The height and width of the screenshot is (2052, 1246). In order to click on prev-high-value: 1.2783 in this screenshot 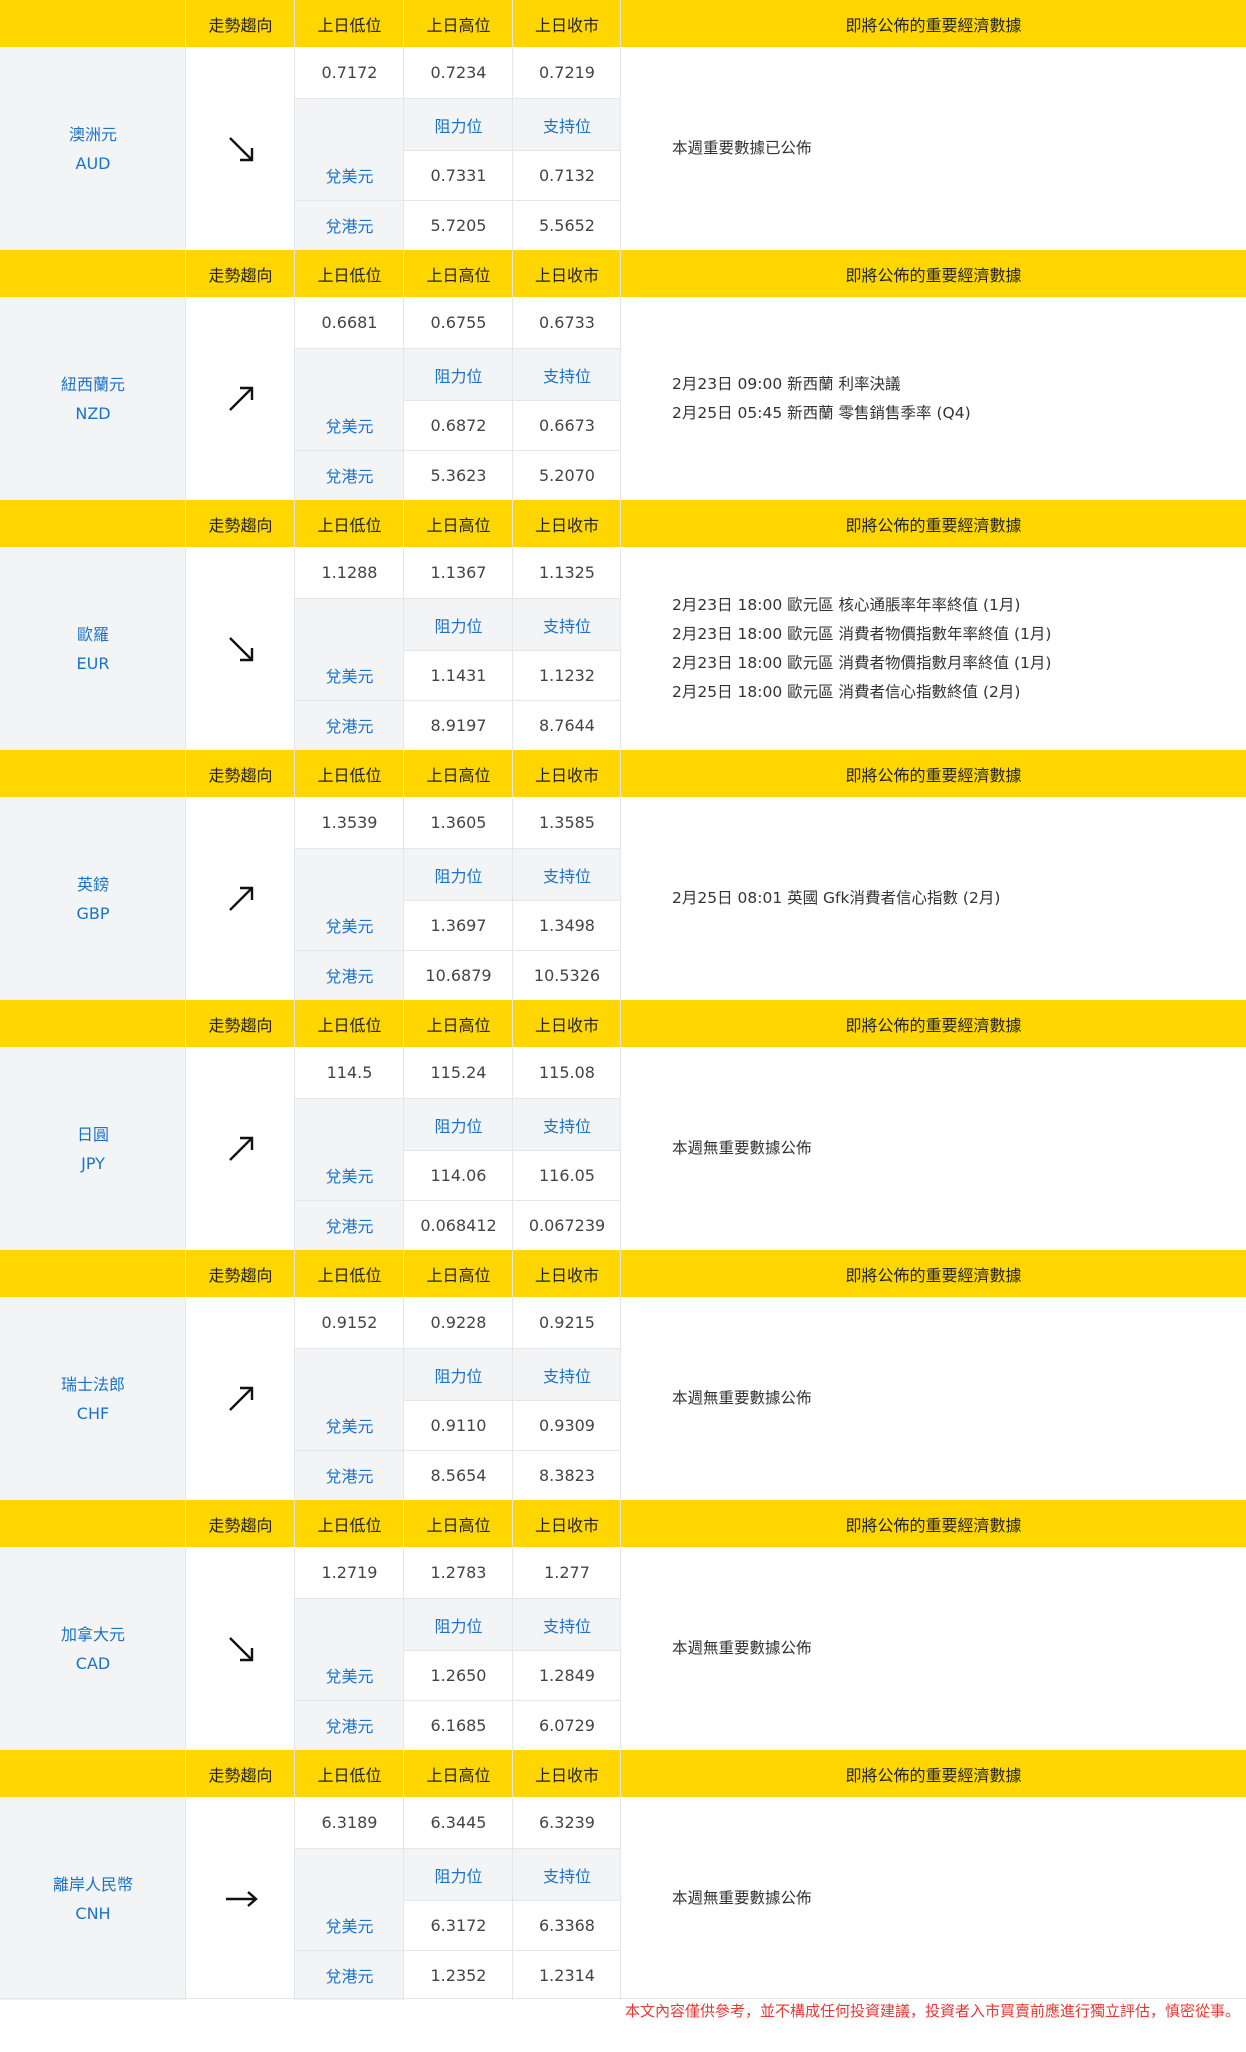, I will do `click(458, 1572)`.